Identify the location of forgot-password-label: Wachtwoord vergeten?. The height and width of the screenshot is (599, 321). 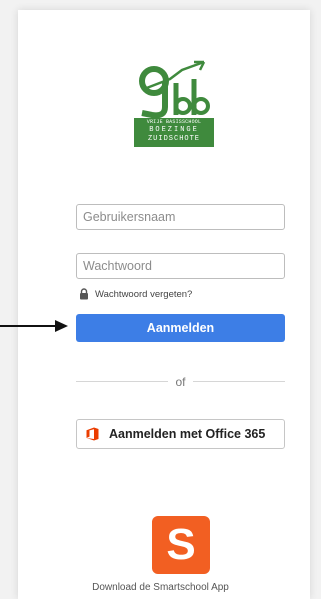
(144, 294).